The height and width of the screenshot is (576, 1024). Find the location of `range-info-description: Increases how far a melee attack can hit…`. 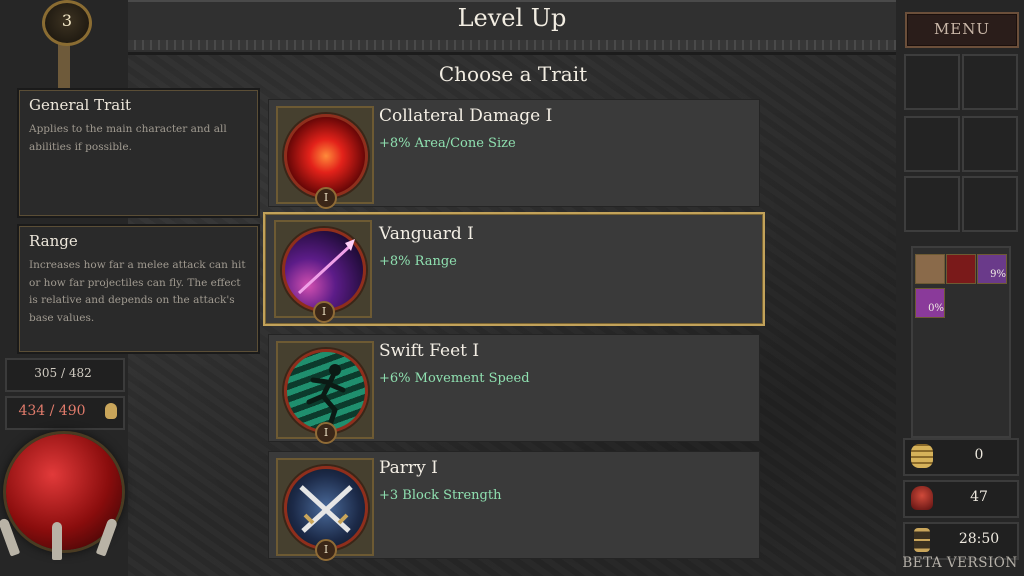

range-info-description: Increases how far a melee attack can hit… is located at coordinates (137, 291).